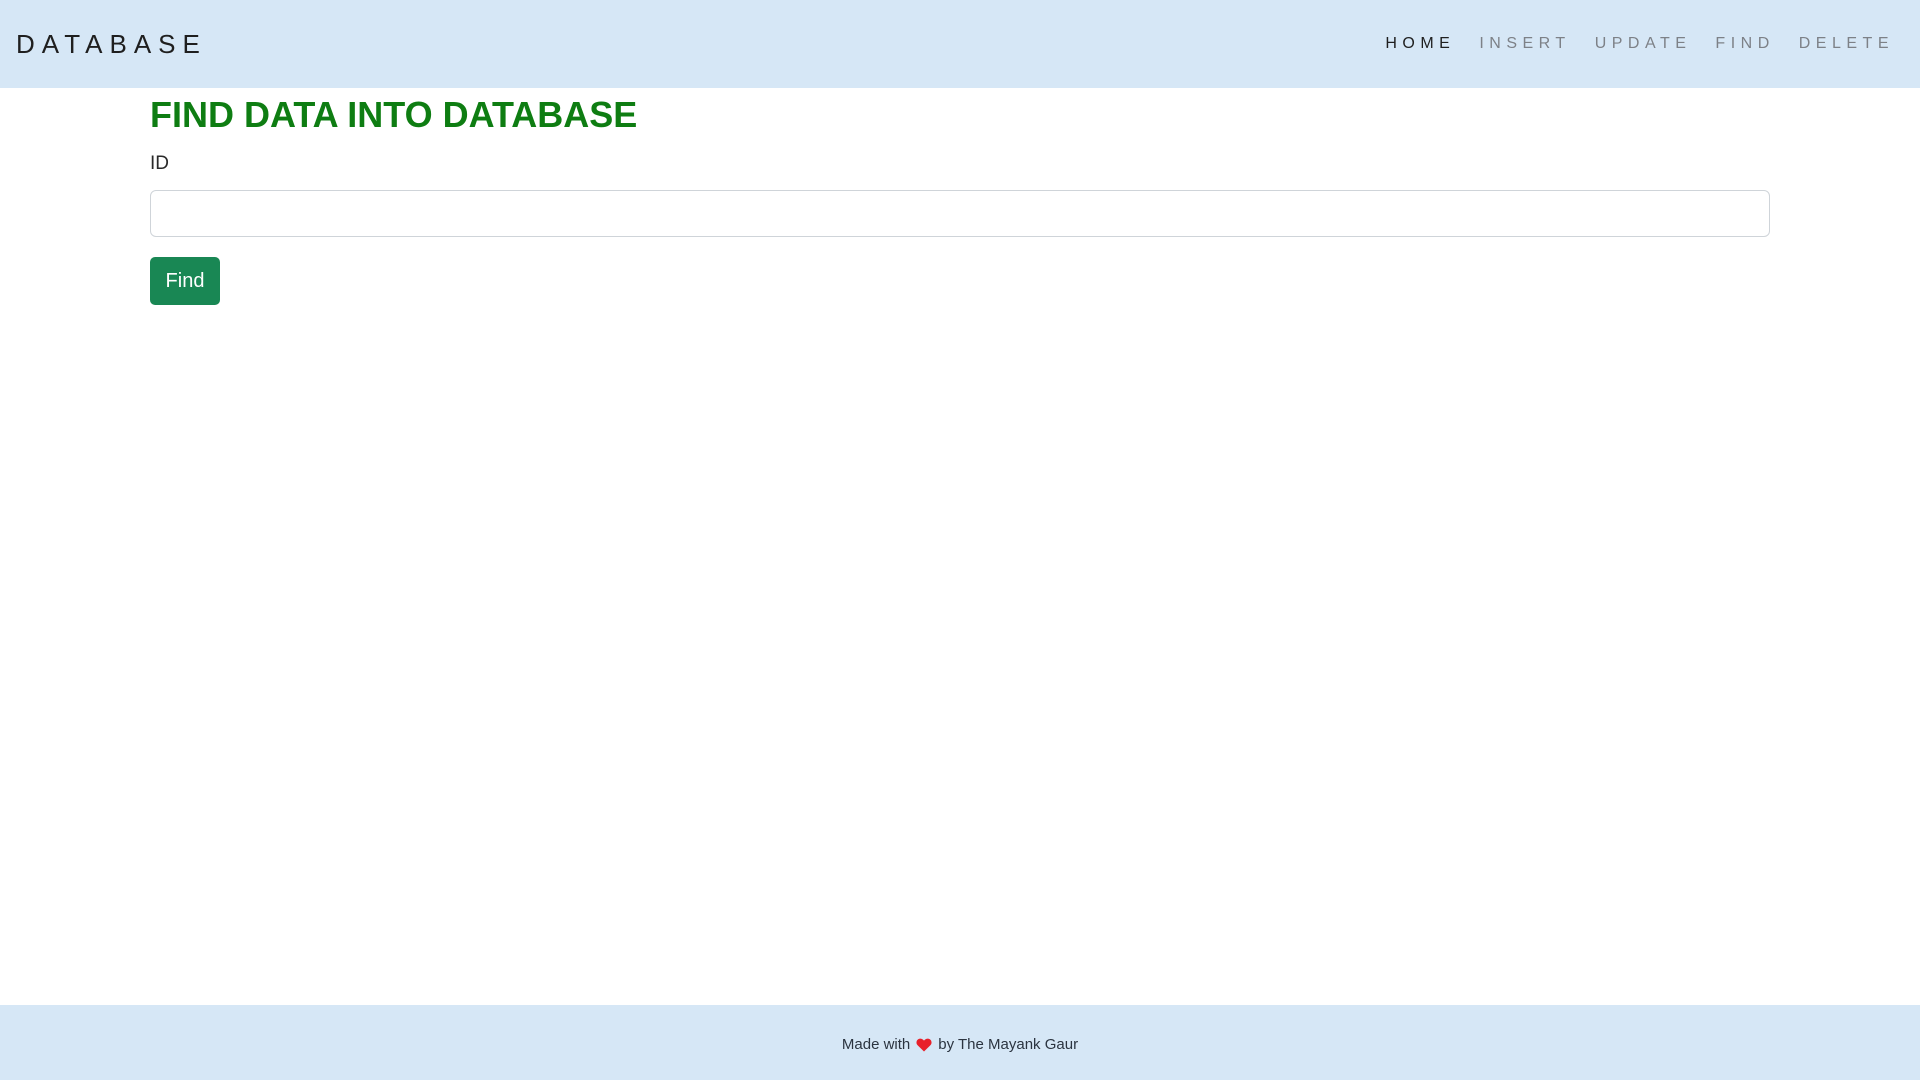  I want to click on footer-suffix: by The Mayank Gaur, so click(1008, 1044).